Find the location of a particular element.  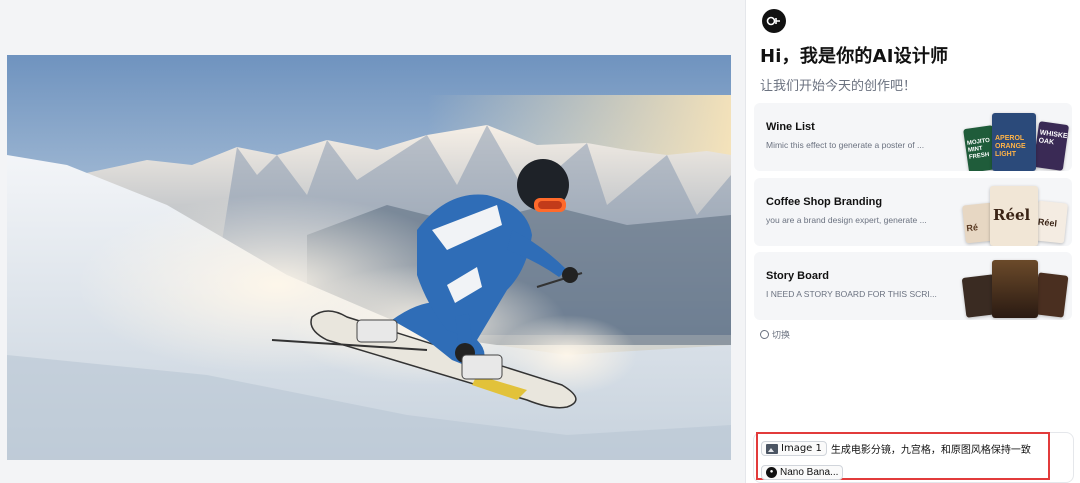

card-thumbnails is located at coordinates (1012, 286).